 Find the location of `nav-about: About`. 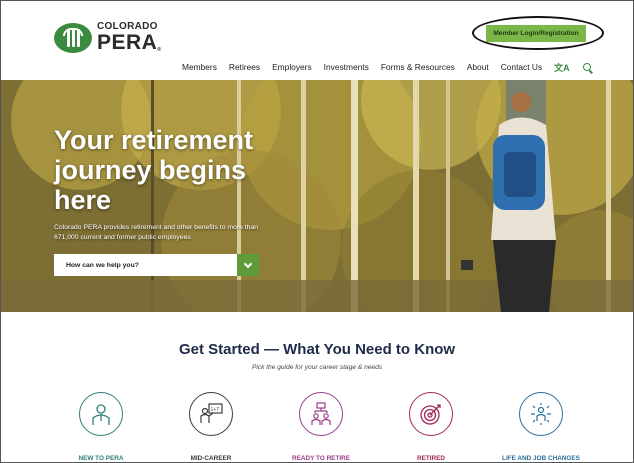

nav-about: About is located at coordinates (478, 67).